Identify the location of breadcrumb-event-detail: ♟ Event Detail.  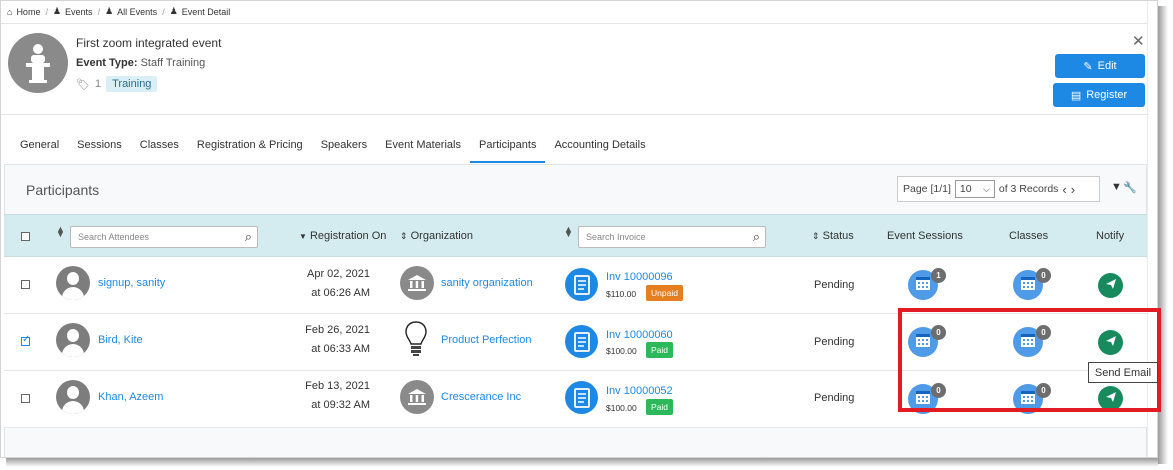
(200, 11).